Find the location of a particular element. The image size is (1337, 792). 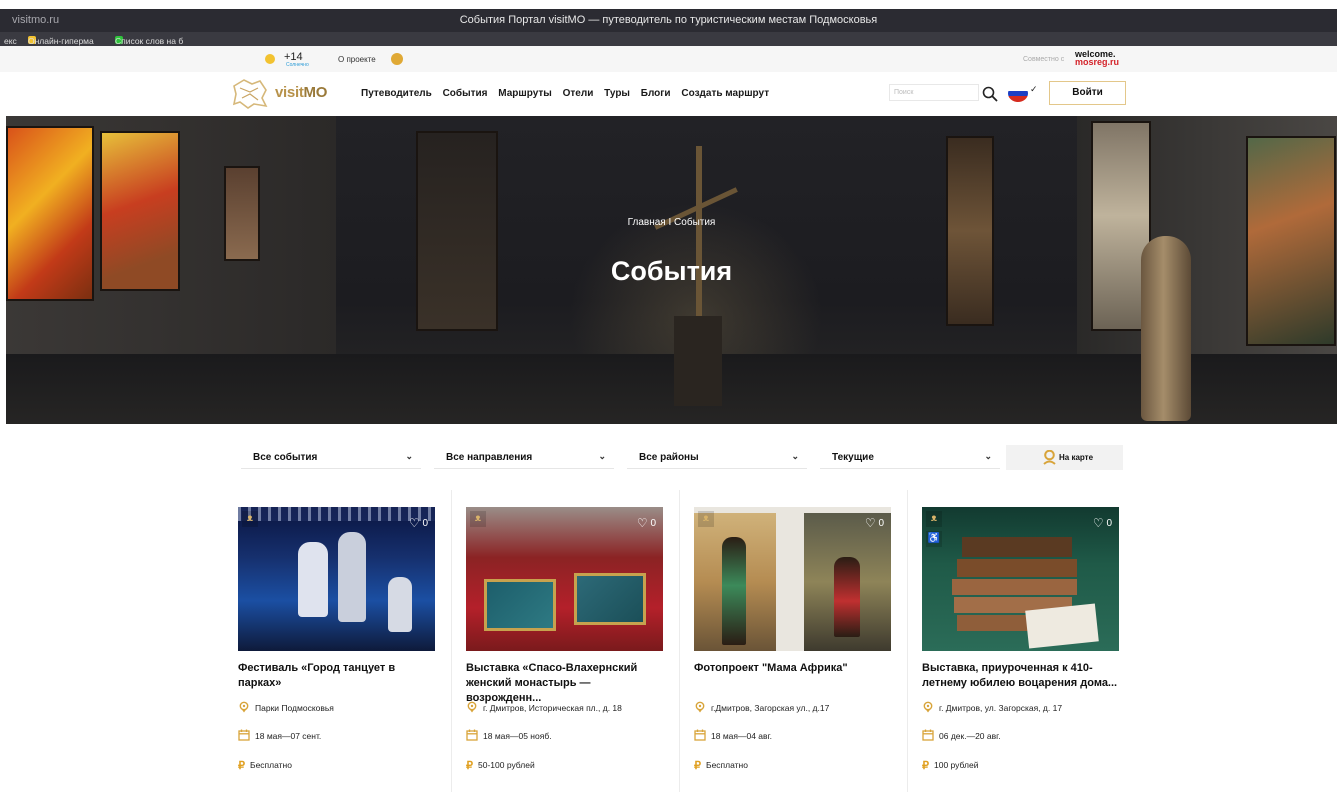

logo-icon is located at coordinates (250, 93).